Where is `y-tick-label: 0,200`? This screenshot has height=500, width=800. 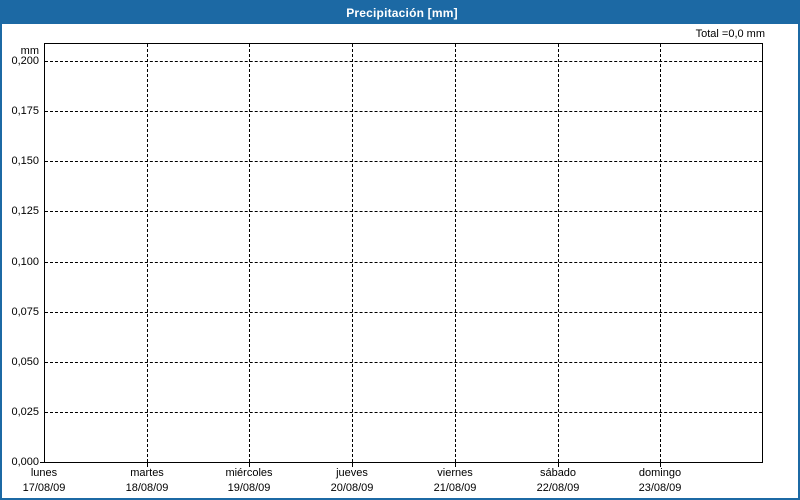 y-tick-label: 0,200 is located at coordinates (25, 61).